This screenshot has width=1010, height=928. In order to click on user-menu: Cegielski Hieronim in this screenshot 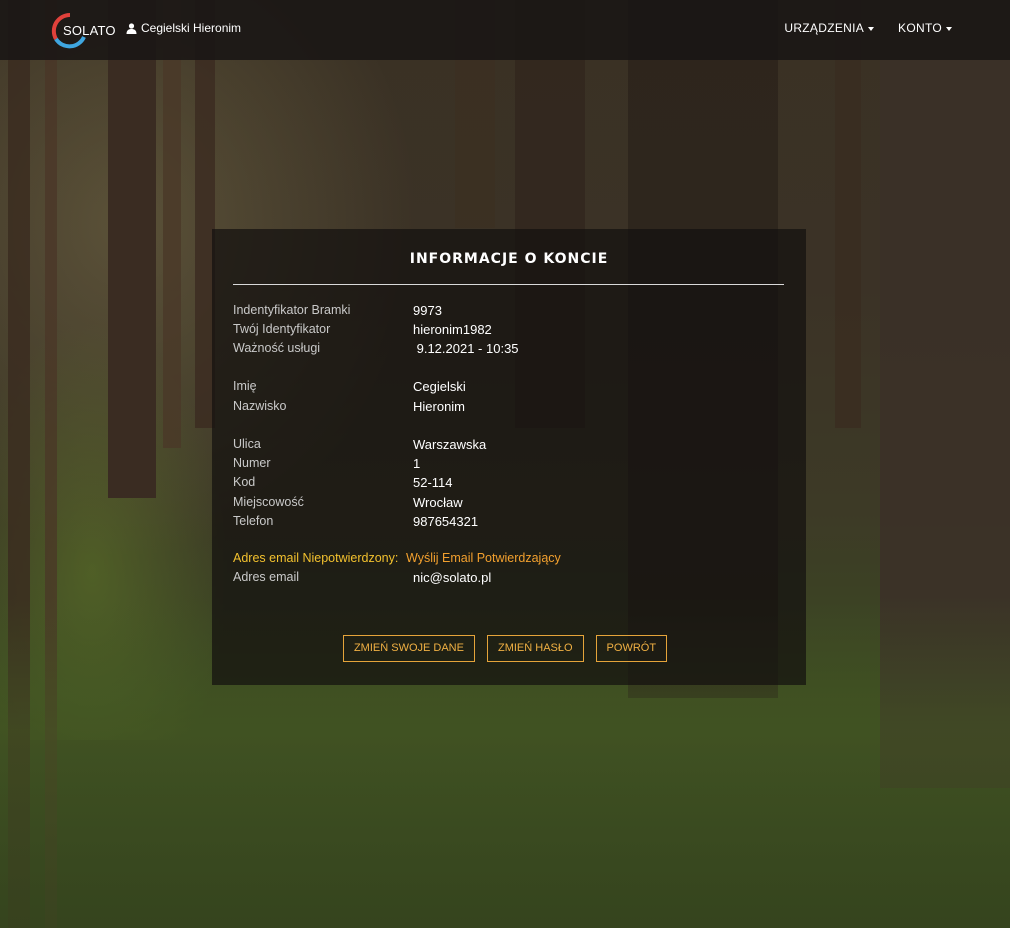, I will do `click(183, 28)`.